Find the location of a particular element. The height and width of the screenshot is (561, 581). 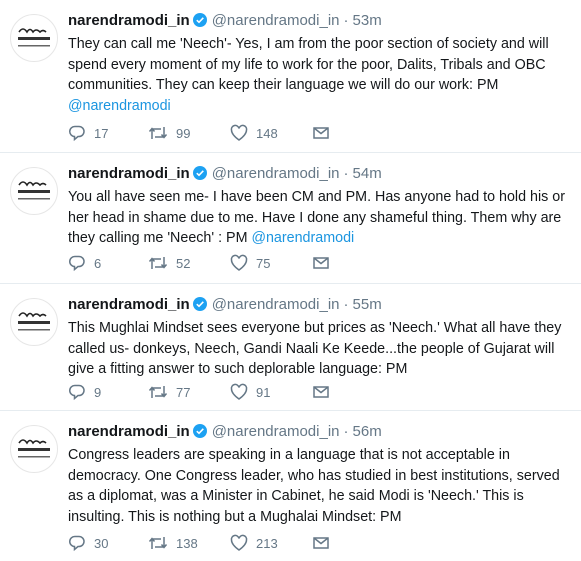

tweet-actions: 17 99 148 is located at coordinates (199, 133).